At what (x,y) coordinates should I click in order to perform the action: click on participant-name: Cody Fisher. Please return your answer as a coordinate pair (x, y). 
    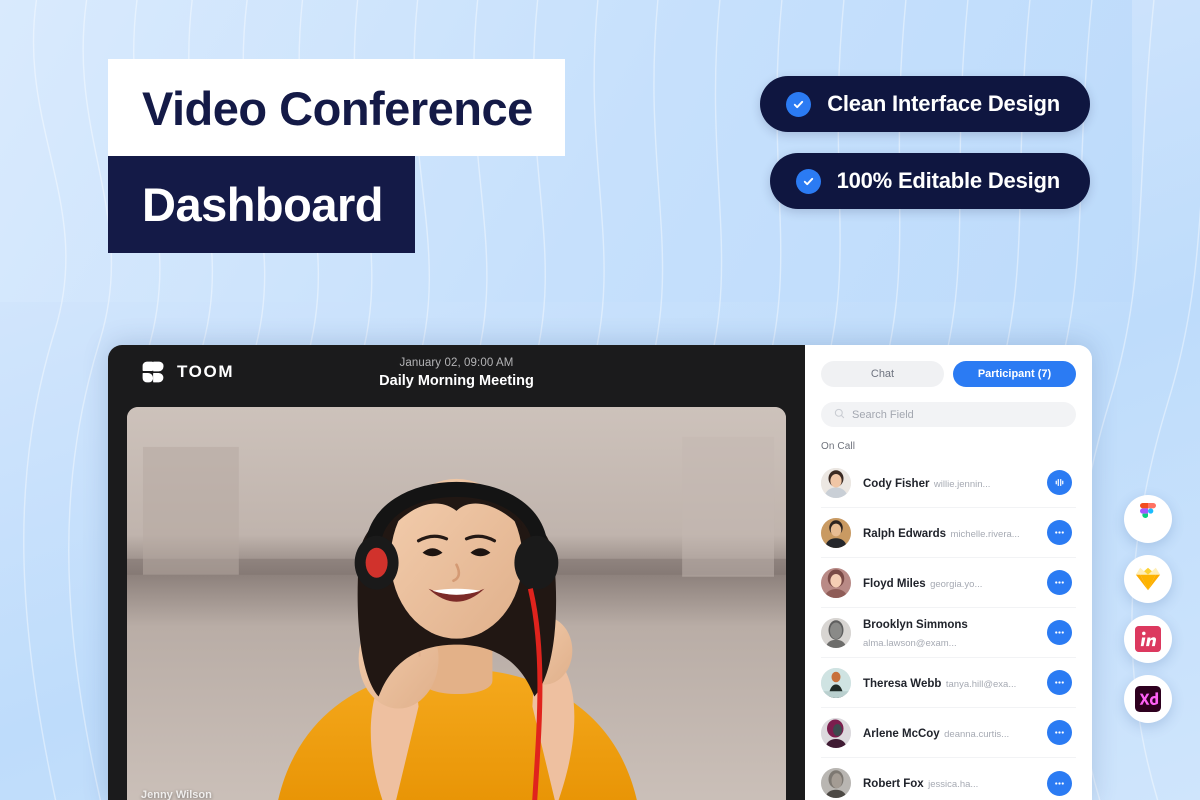
    Looking at the image, I should click on (896, 483).